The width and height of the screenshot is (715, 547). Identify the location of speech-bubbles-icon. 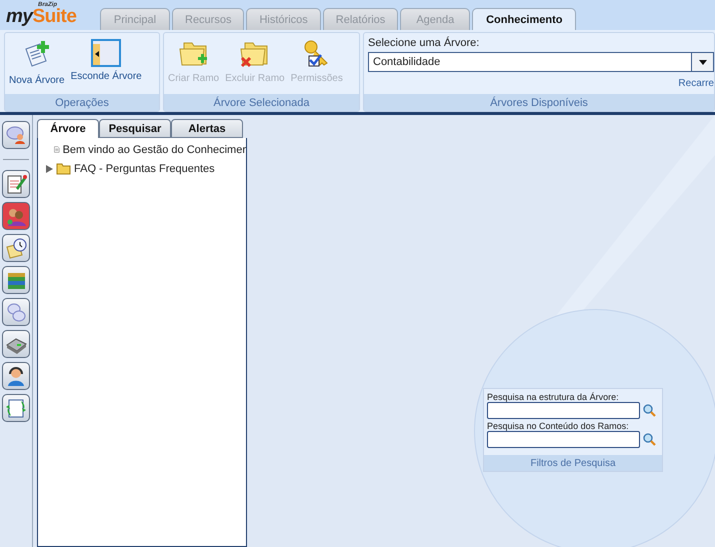
(16, 312).